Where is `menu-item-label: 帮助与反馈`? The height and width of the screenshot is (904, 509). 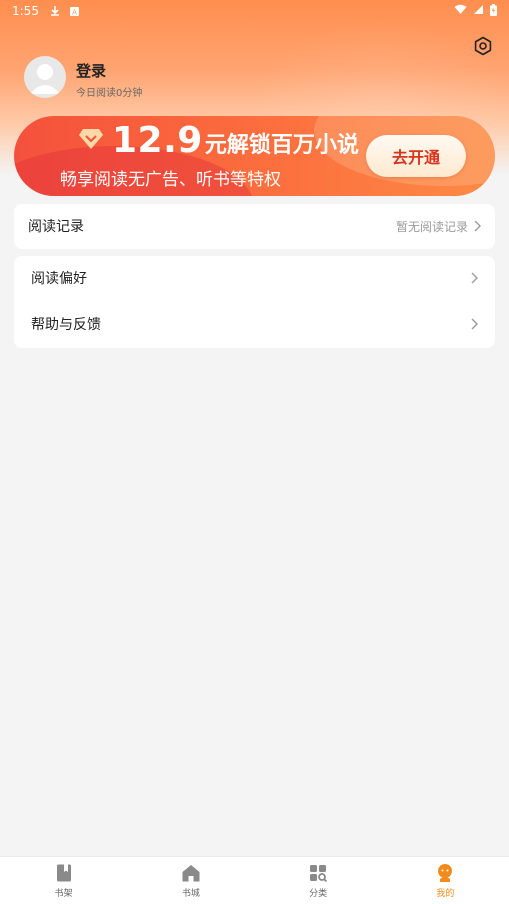
menu-item-label: 帮助与反馈 is located at coordinates (66, 325).